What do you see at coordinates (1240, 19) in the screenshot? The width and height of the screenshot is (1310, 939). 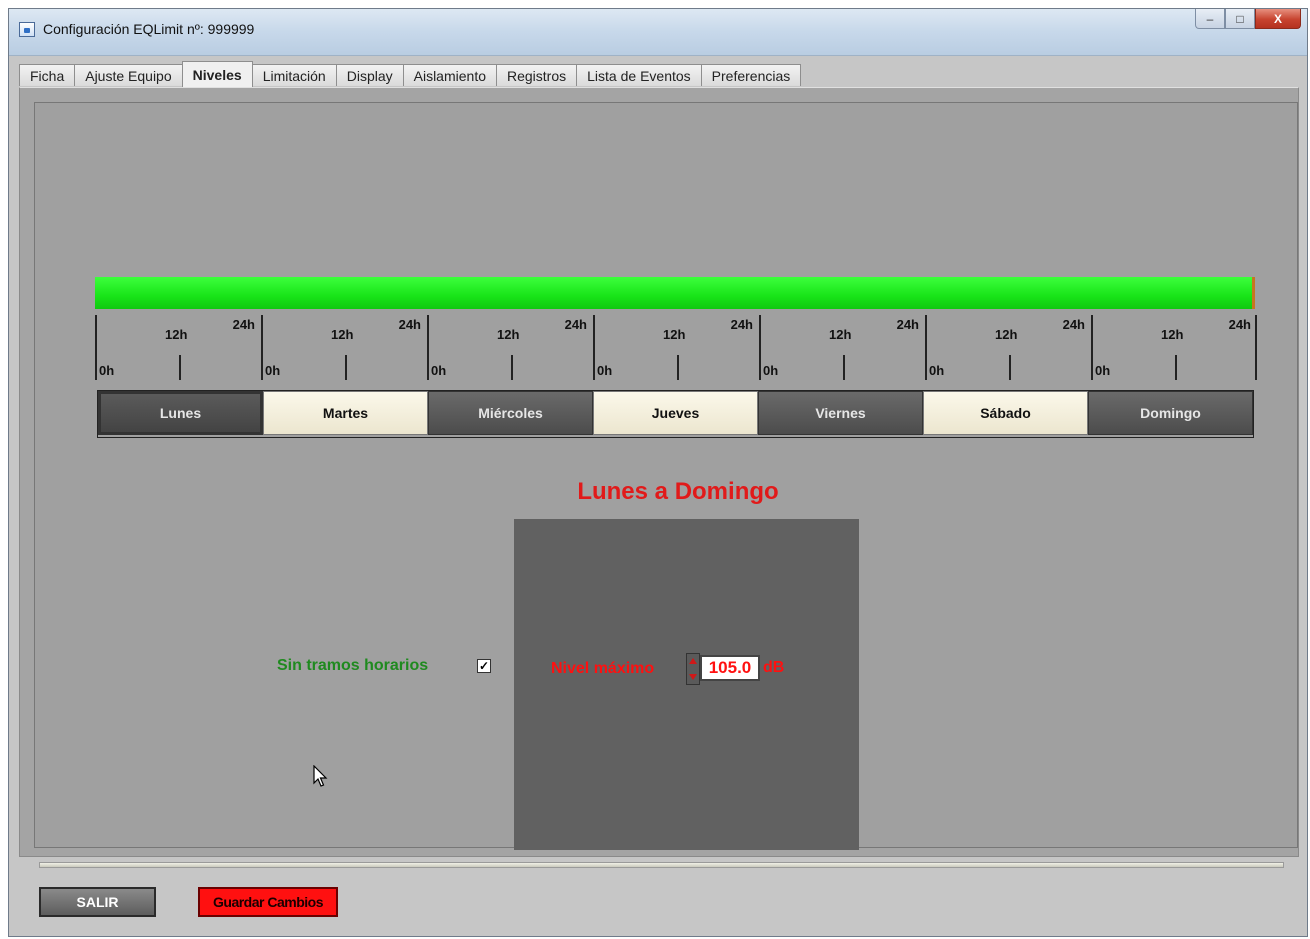 I see `maximize-button: □` at bounding box center [1240, 19].